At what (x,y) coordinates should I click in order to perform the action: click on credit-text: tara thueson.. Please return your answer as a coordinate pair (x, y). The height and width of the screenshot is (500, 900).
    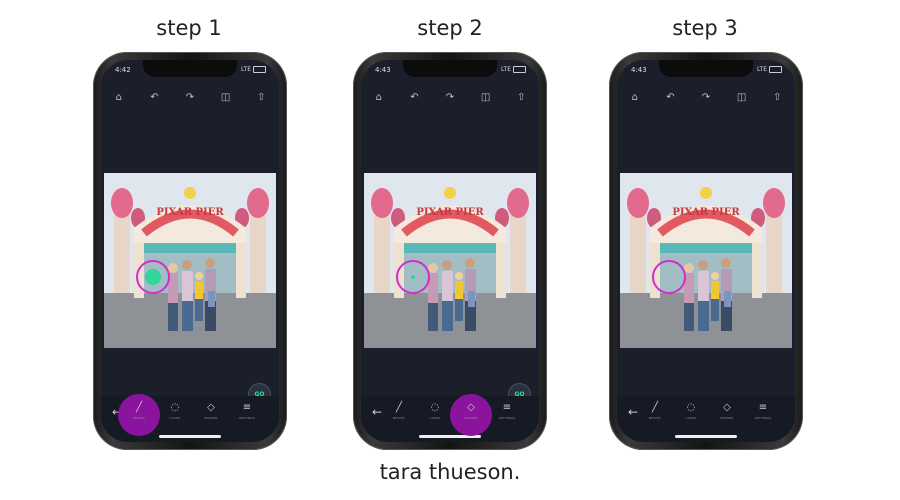
    Looking at the image, I should click on (450, 472).